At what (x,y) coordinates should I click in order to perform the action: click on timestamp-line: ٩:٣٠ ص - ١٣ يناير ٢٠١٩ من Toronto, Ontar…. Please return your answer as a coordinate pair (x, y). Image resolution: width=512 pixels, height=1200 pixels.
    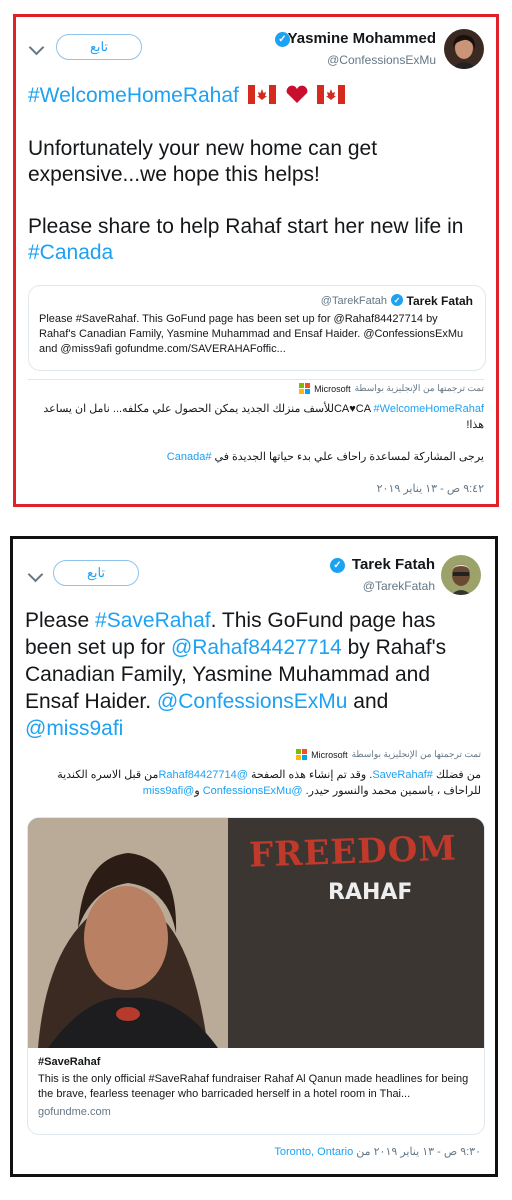
    Looking at the image, I should click on (377, 1151).